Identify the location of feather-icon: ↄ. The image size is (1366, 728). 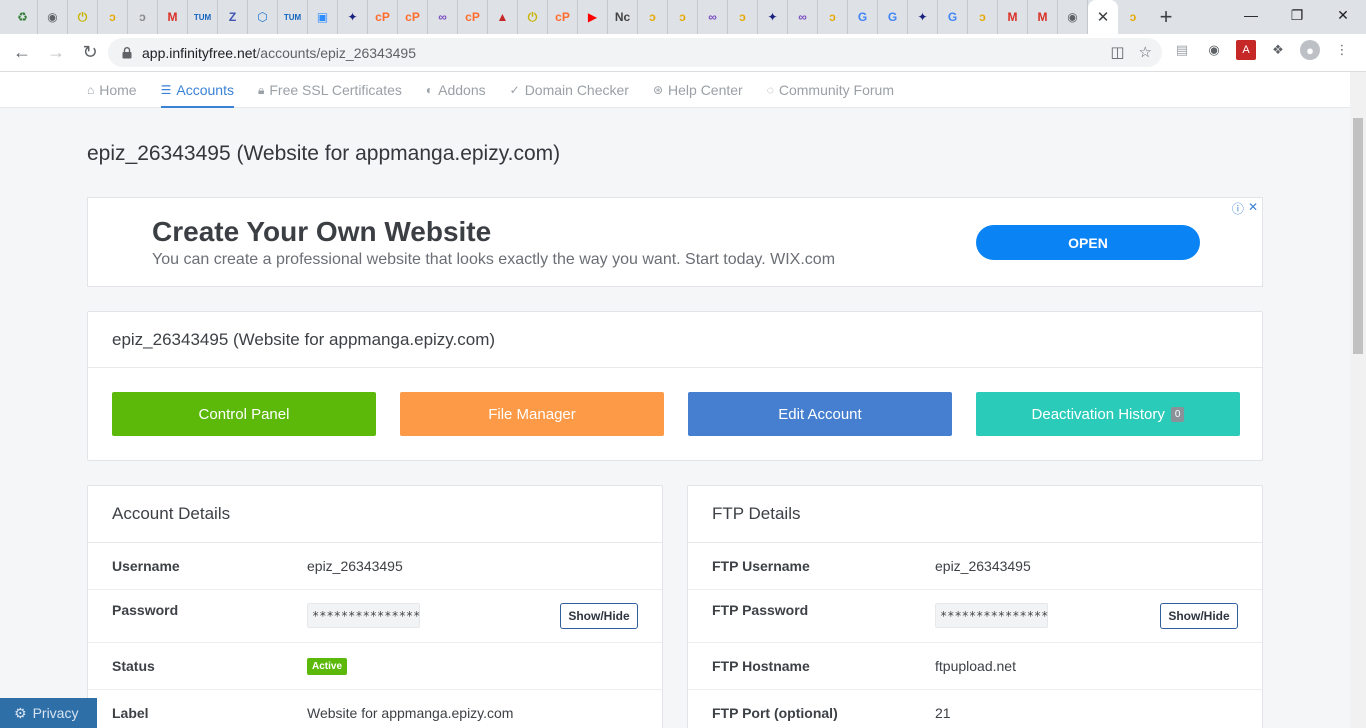
(112, 17).